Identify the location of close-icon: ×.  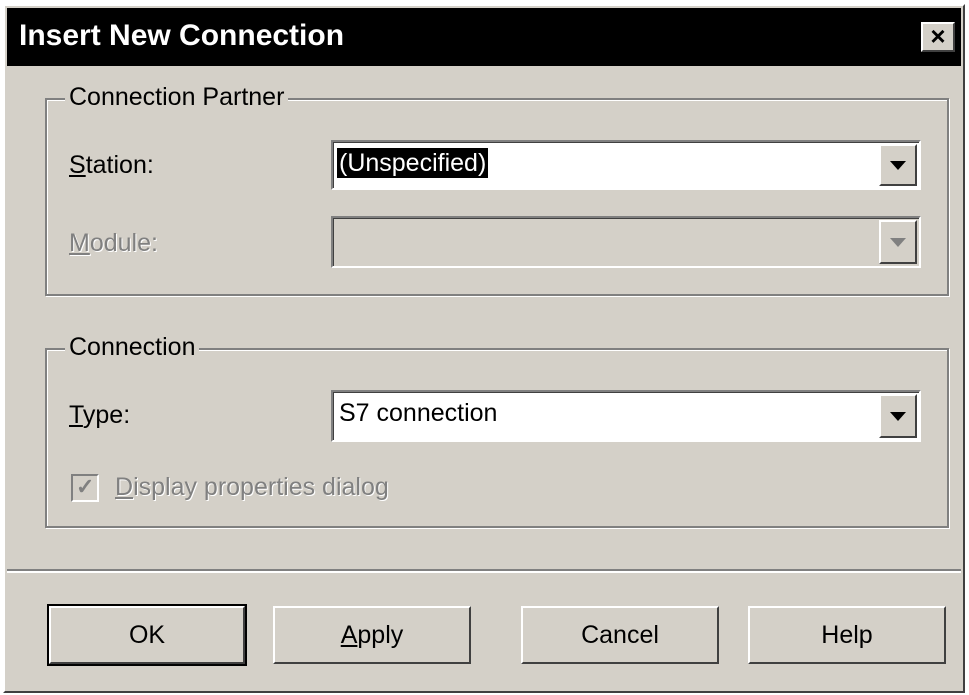
(938, 36).